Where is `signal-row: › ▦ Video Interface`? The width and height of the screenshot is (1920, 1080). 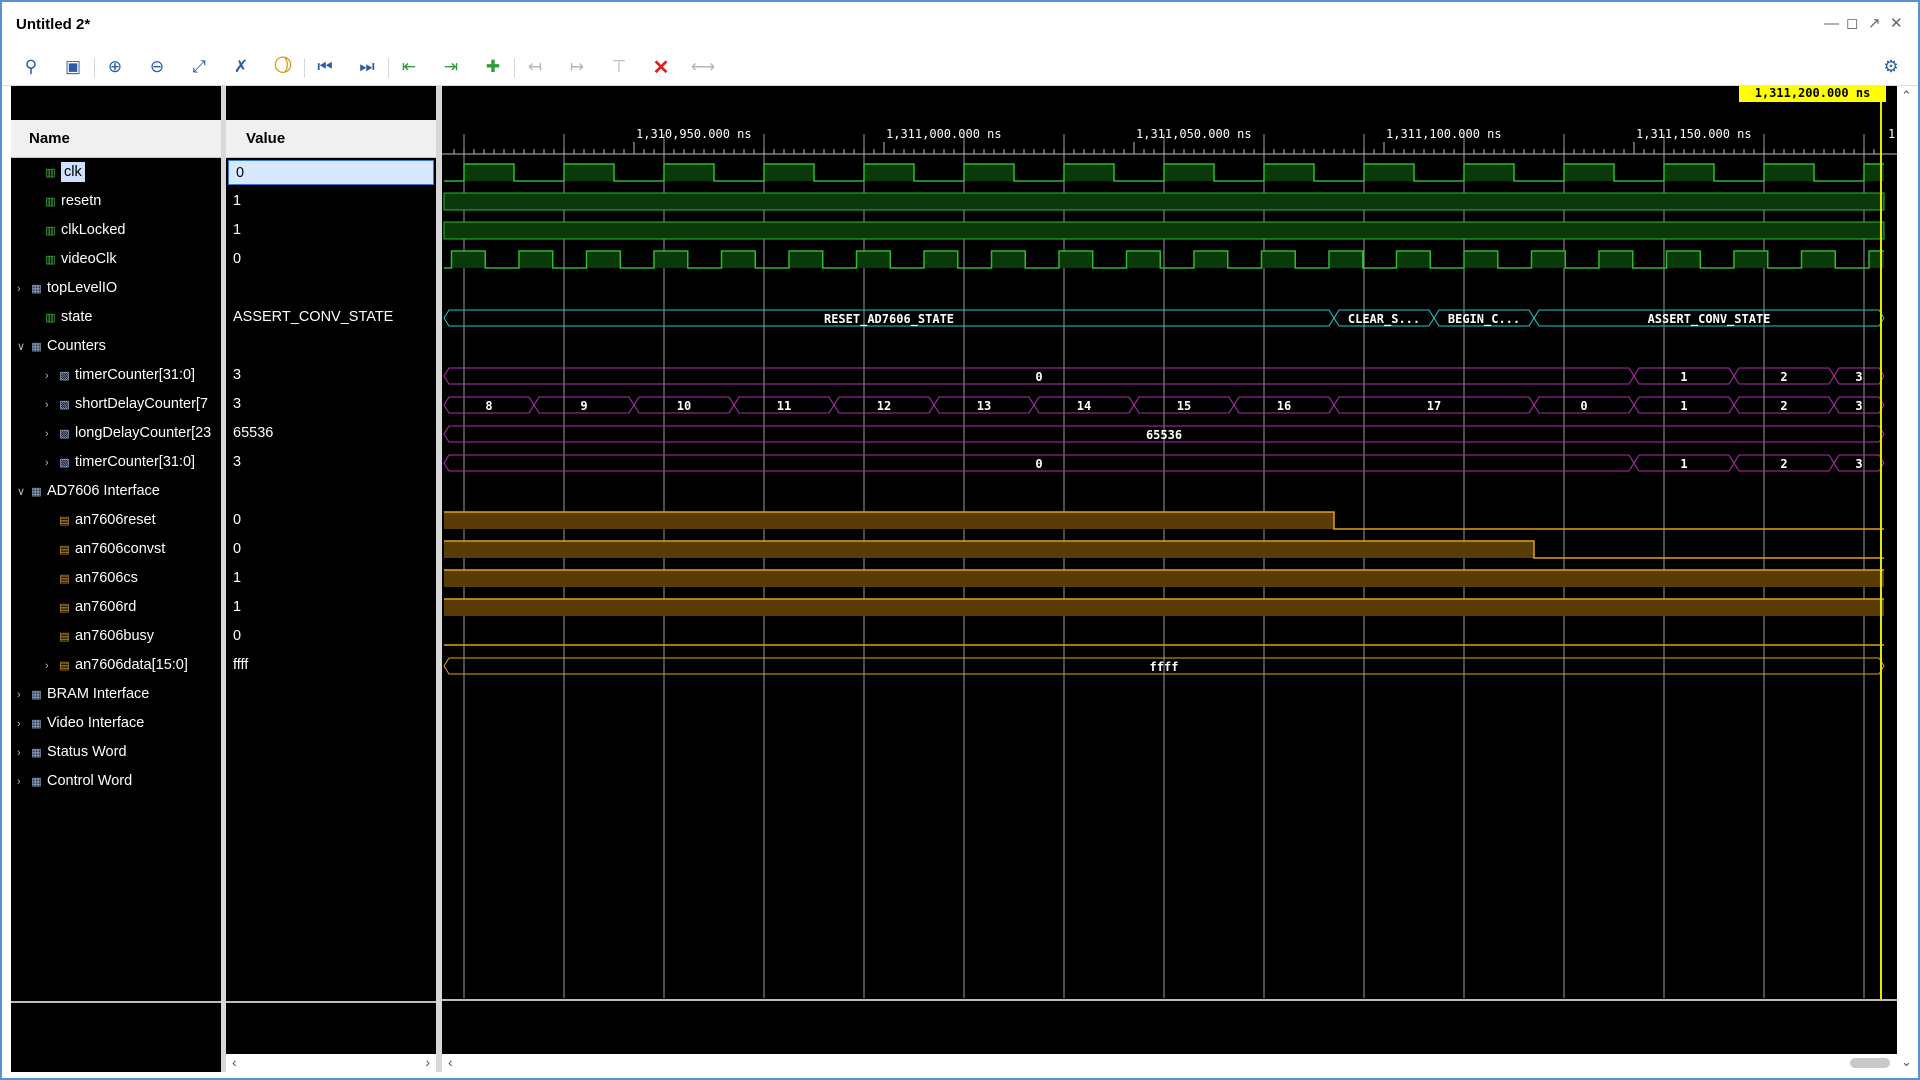
signal-row: › ▦ Video Interface is located at coordinates (116, 723).